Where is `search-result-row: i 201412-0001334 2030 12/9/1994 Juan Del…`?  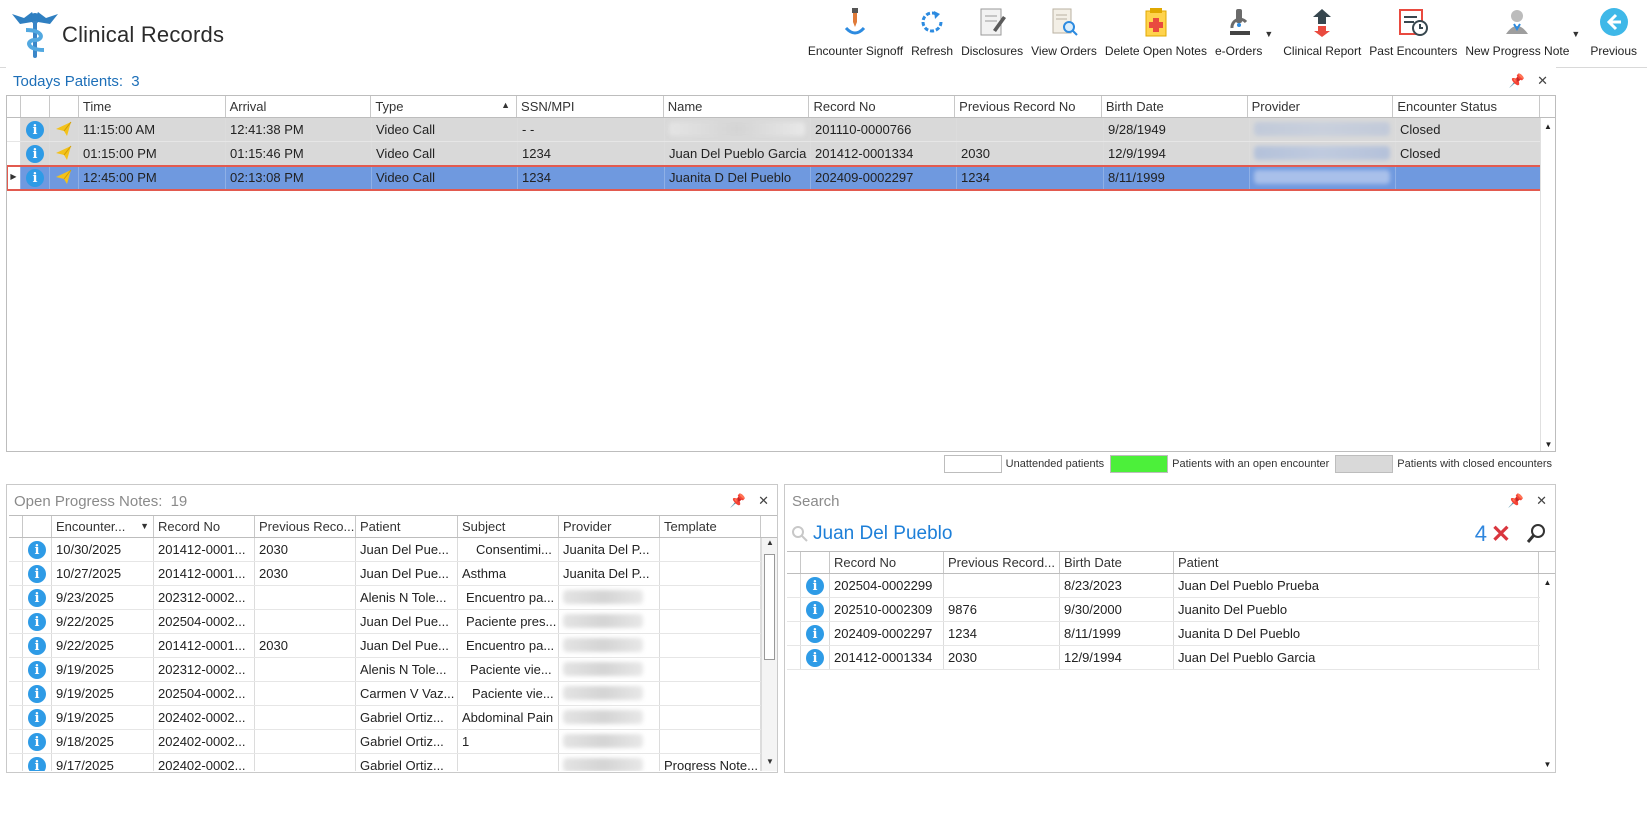
search-result-row: i 201412-0001334 2030 12/9/1994 Juan Del… is located at coordinates (1171, 658).